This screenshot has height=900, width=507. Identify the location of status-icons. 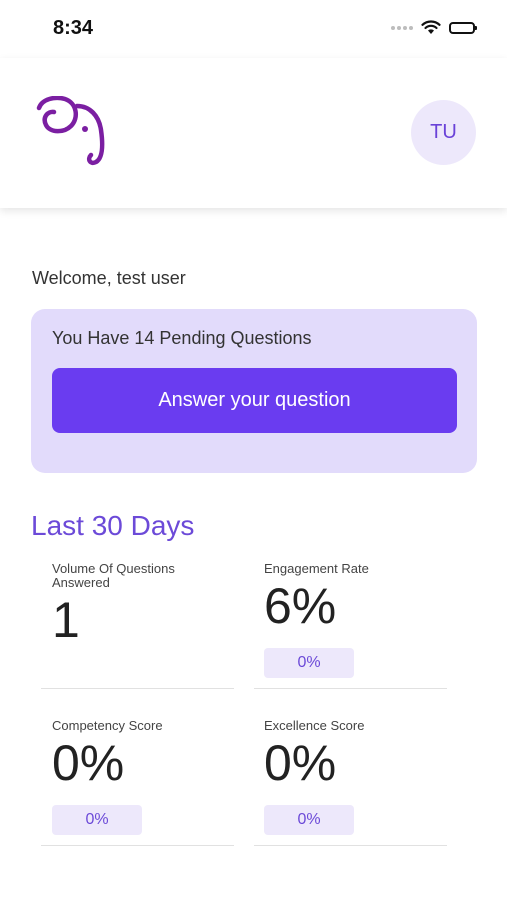
(434, 27).